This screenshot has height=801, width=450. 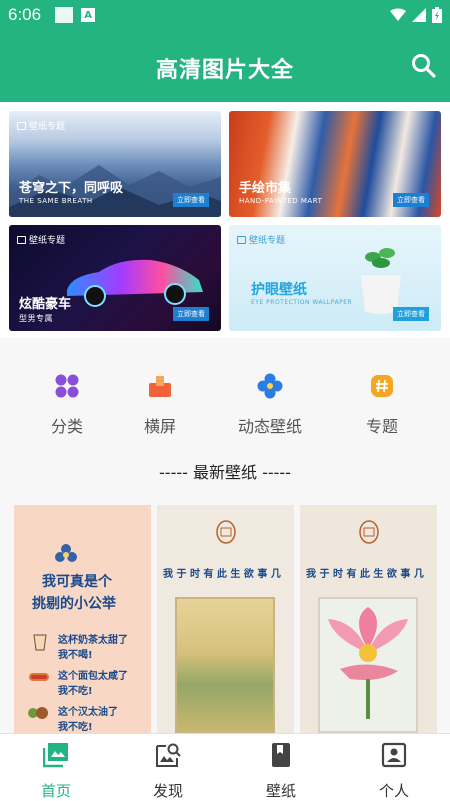 What do you see at coordinates (40, 642) in the screenshot?
I see `milk-tea-icon` at bounding box center [40, 642].